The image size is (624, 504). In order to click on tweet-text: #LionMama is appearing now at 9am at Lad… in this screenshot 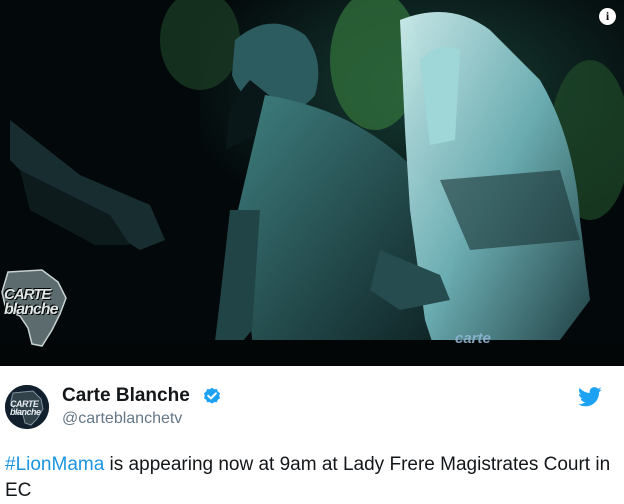, I will do `click(310, 478)`.